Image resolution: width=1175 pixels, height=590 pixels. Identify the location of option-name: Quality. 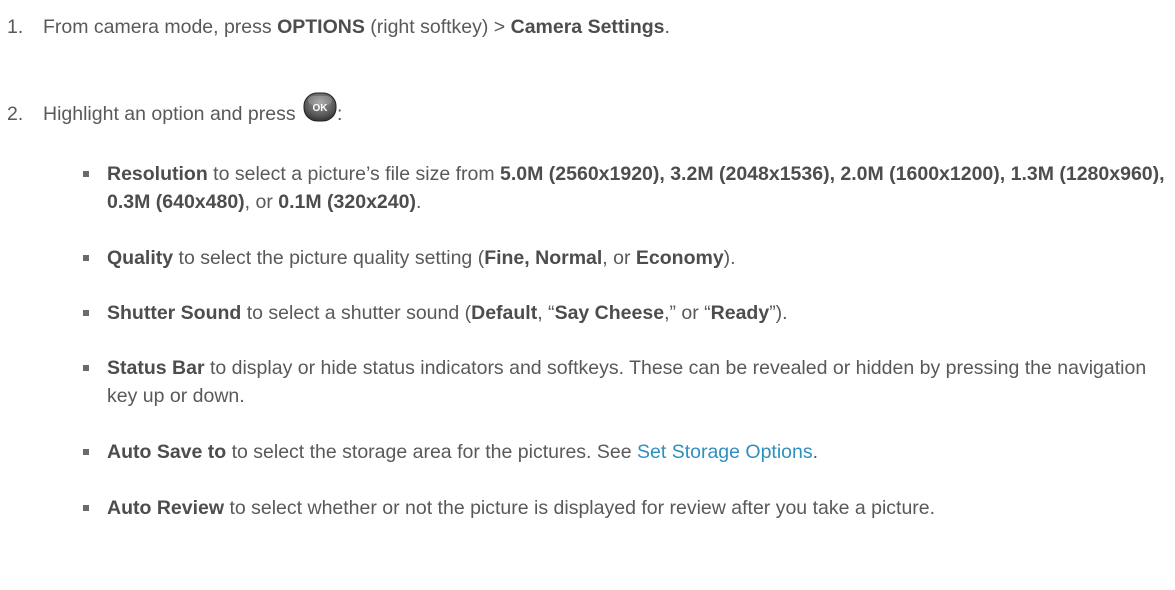
(140, 258).